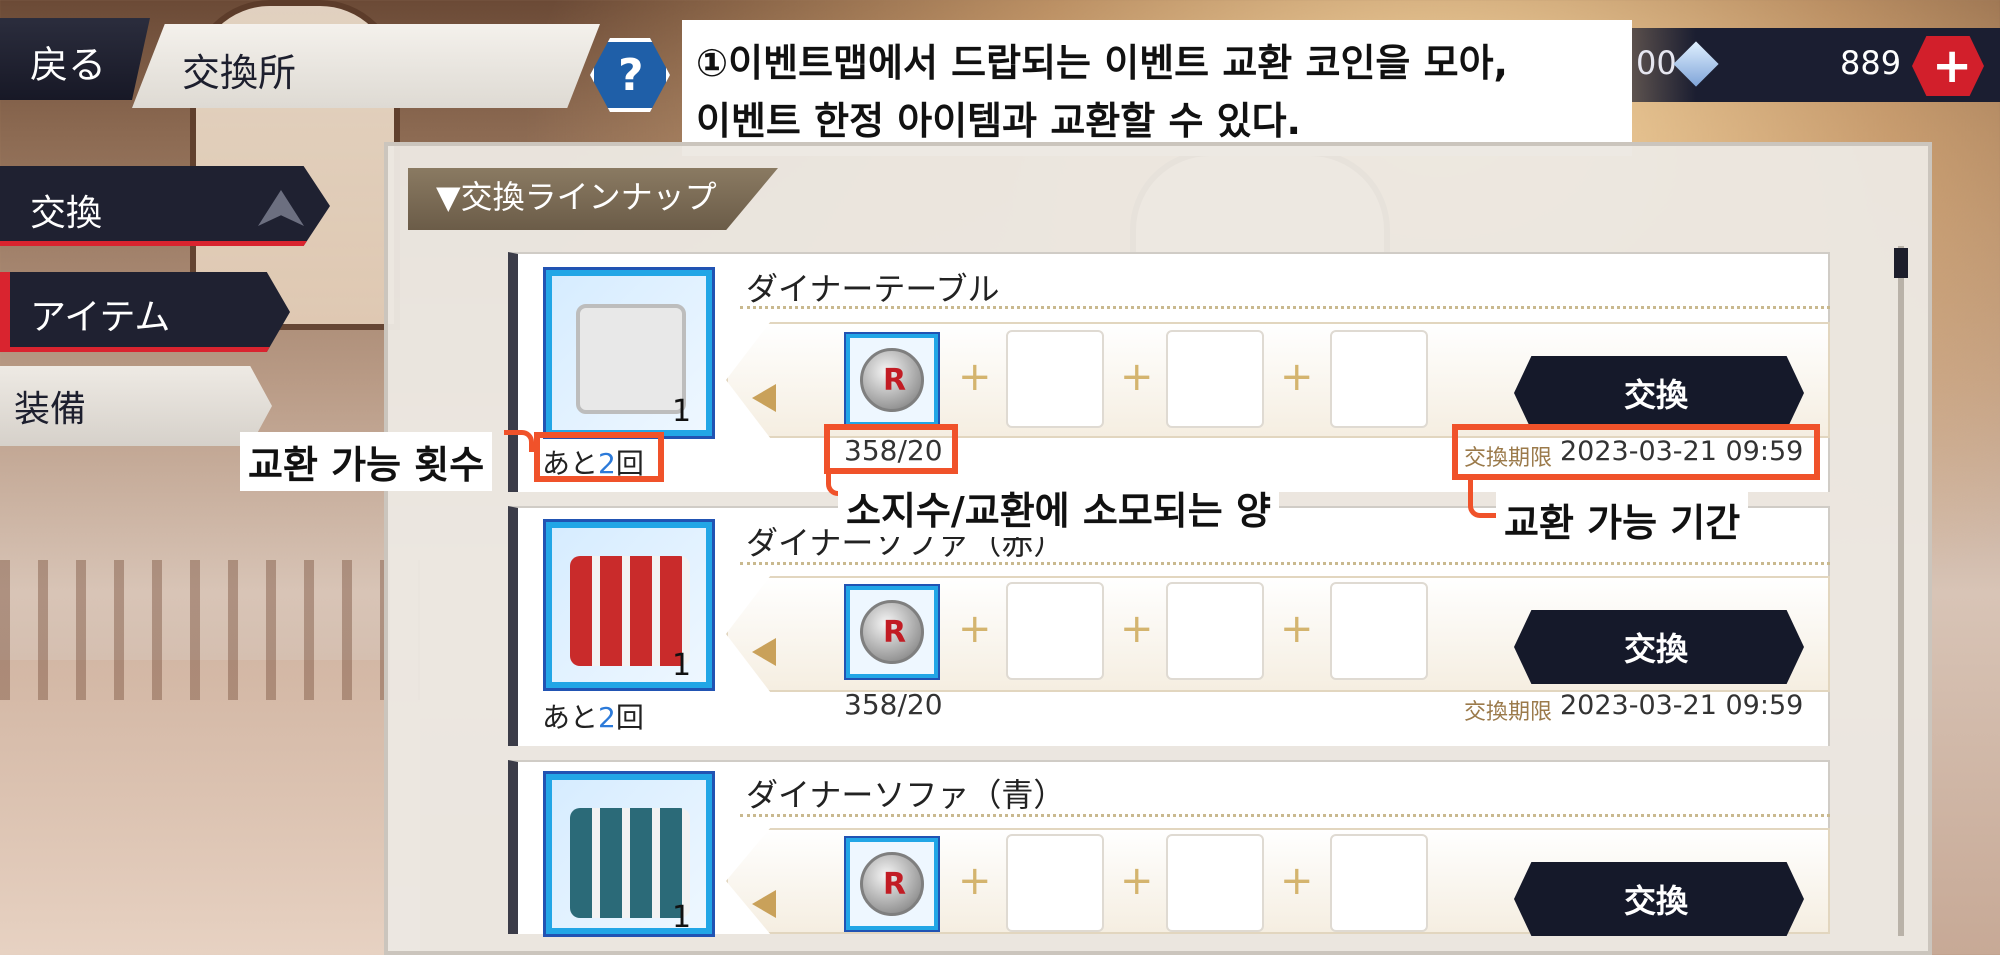 The width and height of the screenshot is (2000, 955). What do you see at coordinates (100, 314) in the screenshot?
I see `tab-item-label: アイテム` at bounding box center [100, 314].